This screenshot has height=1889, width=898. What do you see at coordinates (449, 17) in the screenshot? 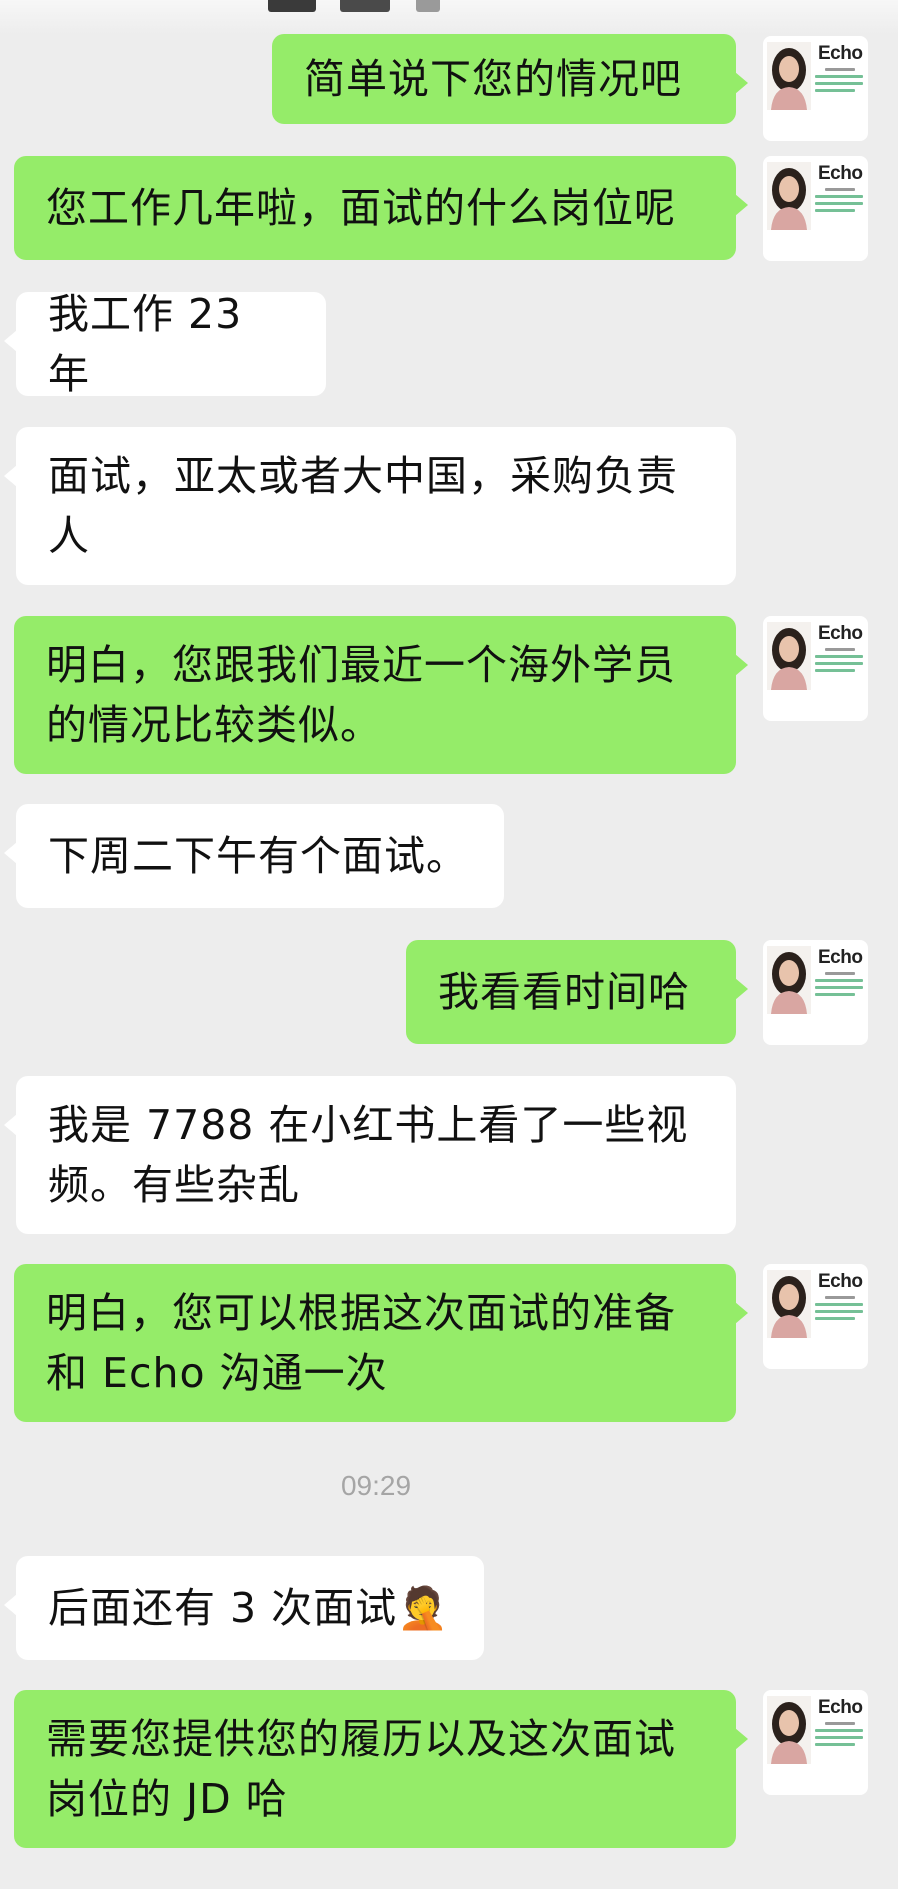
I see `status-bar-strip` at bounding box center [449, 17].